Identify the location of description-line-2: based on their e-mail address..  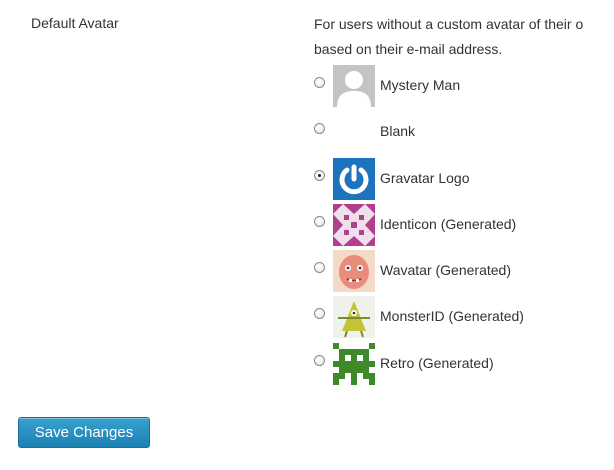
(408, 49).